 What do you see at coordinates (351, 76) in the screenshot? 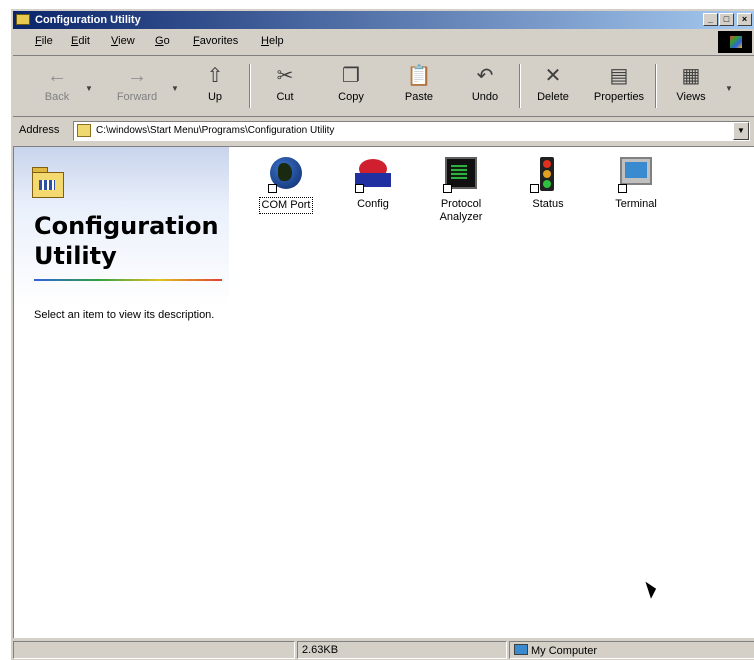
I see `copy-icon: ❐` at bounding box center [351, 76].